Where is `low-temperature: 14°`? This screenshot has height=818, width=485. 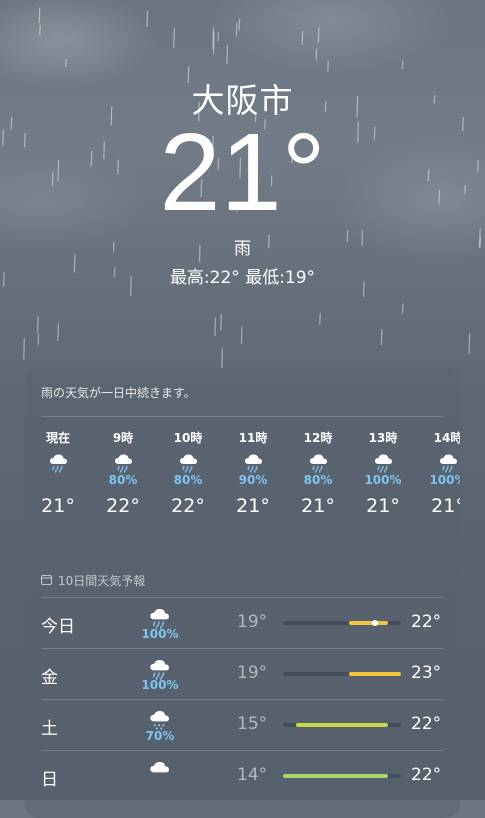
low-temperature: 14° is located at coordinates (252, 775).